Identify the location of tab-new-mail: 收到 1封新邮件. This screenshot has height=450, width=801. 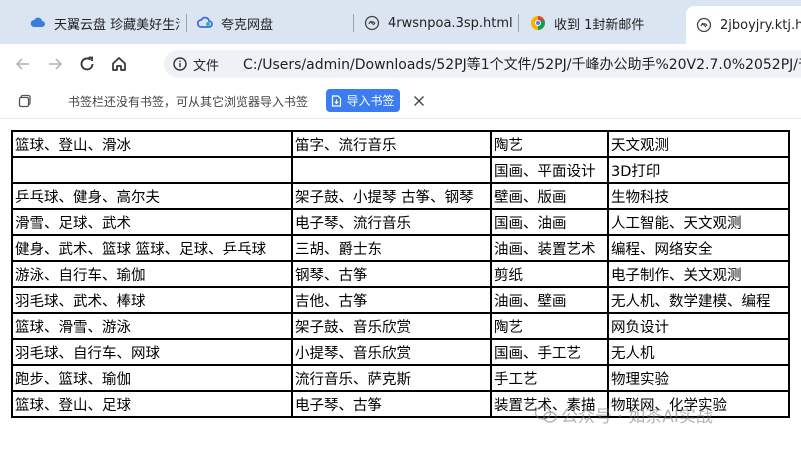
(605, 23).